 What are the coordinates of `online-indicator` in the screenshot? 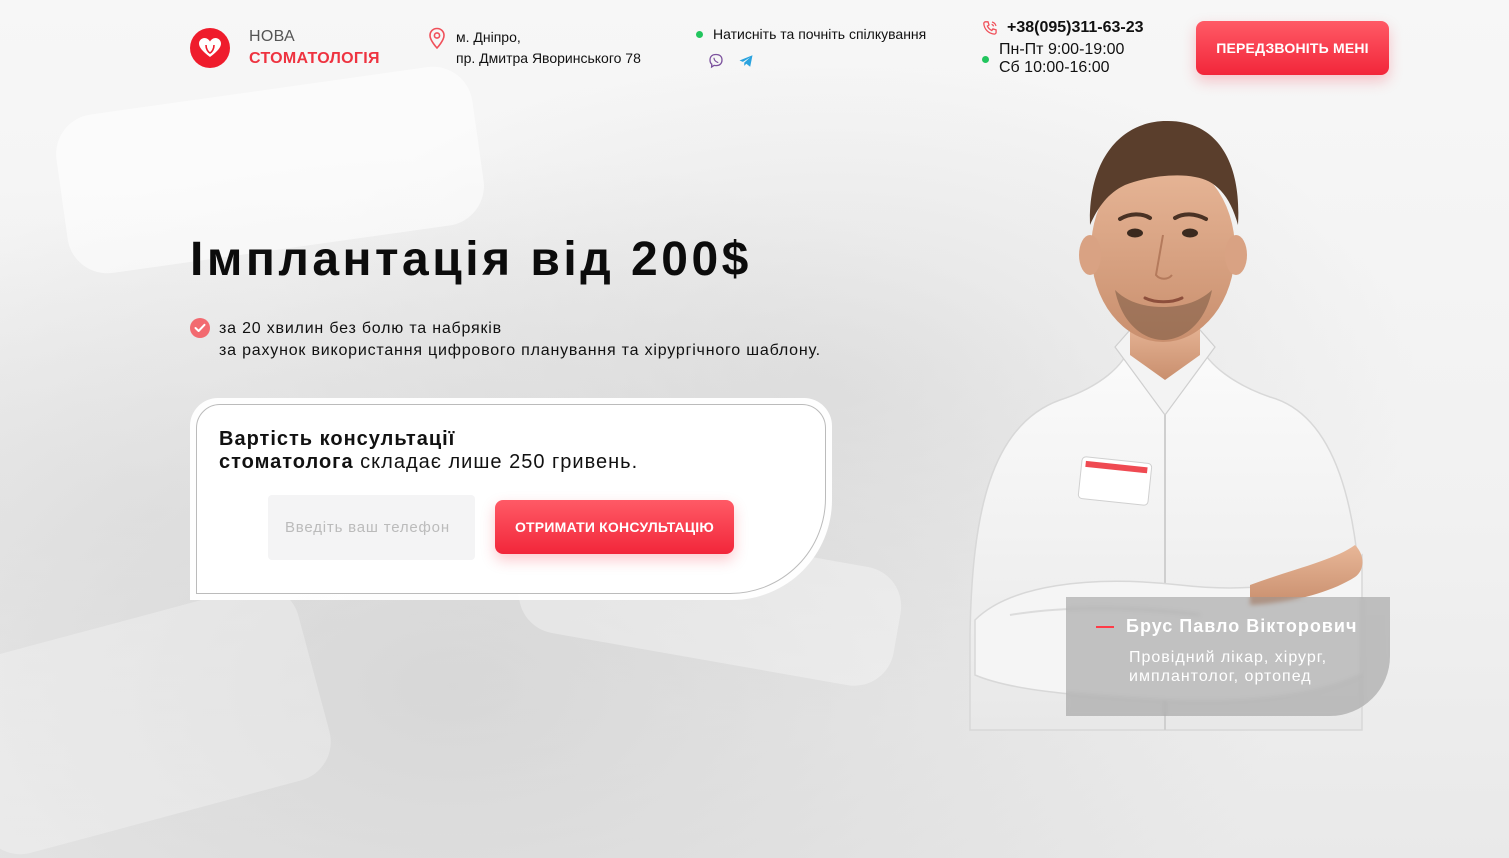 It's located at (699, 34).